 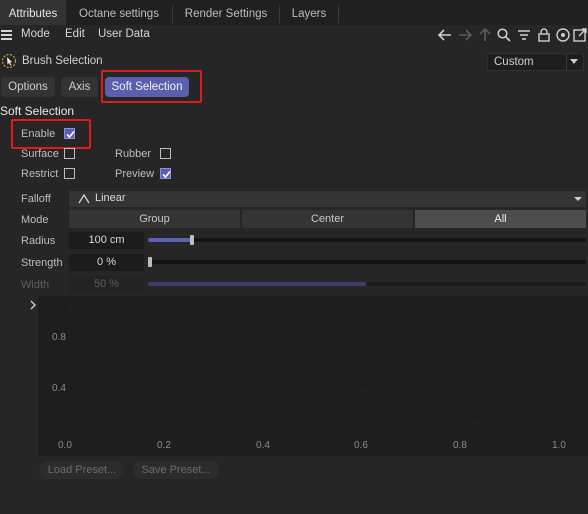 What do you see at coordinates (106, 262) in the screenshot?
I see `strength-field: 0 %` at bounding box center [106, 262].